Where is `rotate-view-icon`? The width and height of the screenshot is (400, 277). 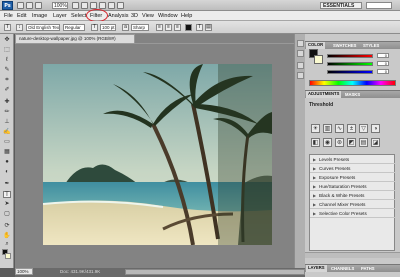
rotate-view-icon is located at coordinates (111, 5).